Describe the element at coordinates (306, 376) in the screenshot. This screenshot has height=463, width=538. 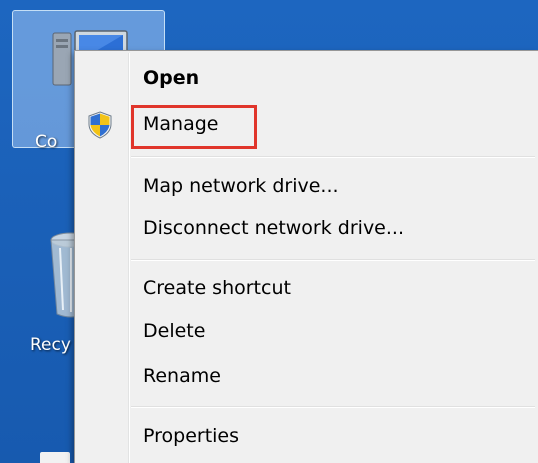
I see `menu-item-rename: Rename` at that location.